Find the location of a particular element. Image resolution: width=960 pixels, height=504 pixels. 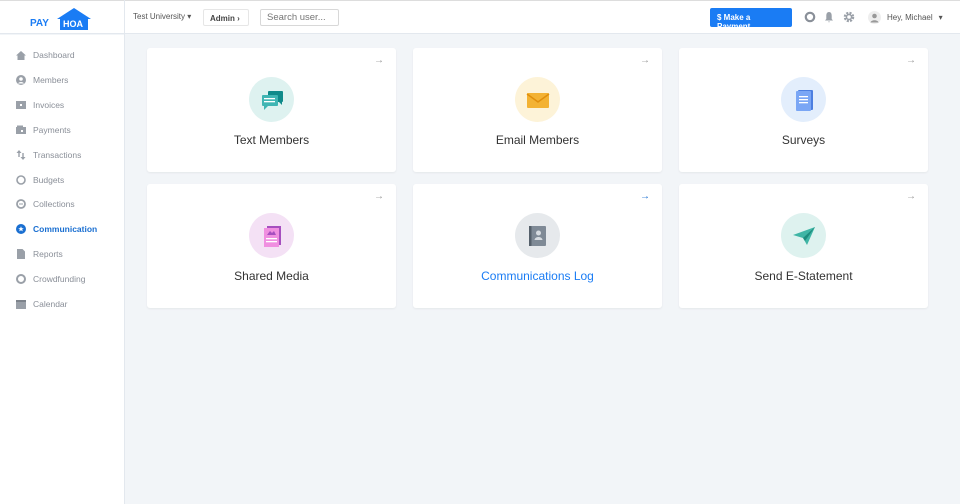

card-label: Communications Log is located at coordinates (537, 276).